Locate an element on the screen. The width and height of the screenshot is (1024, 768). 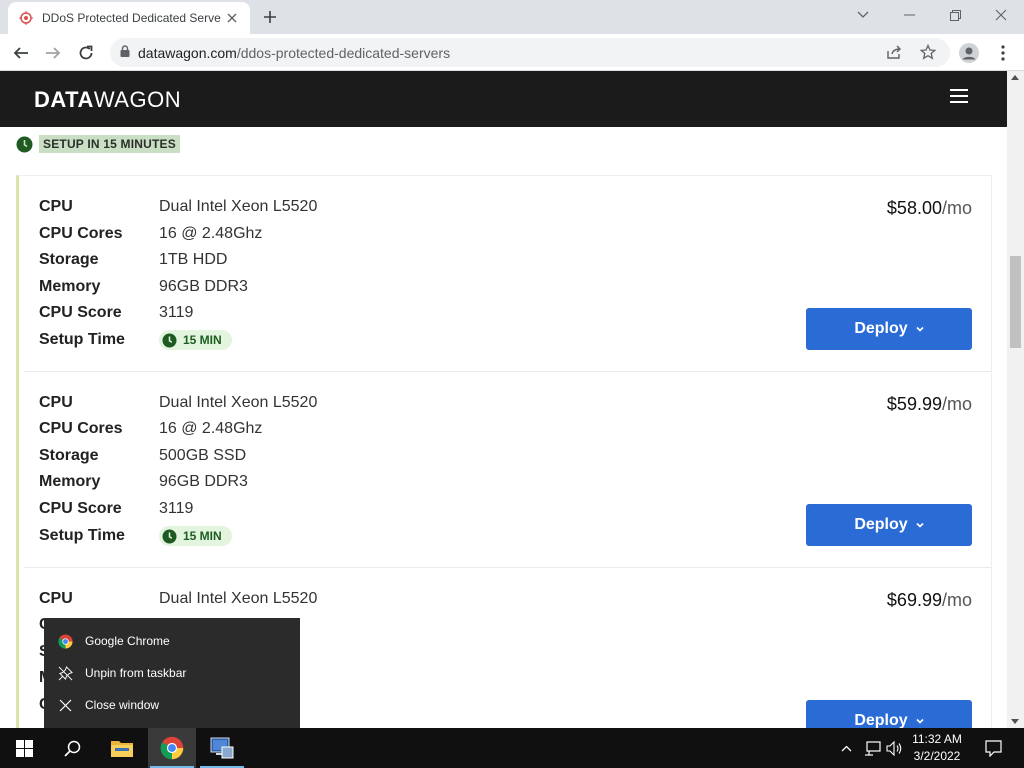
network-tray is located at coordinates (872, 748).